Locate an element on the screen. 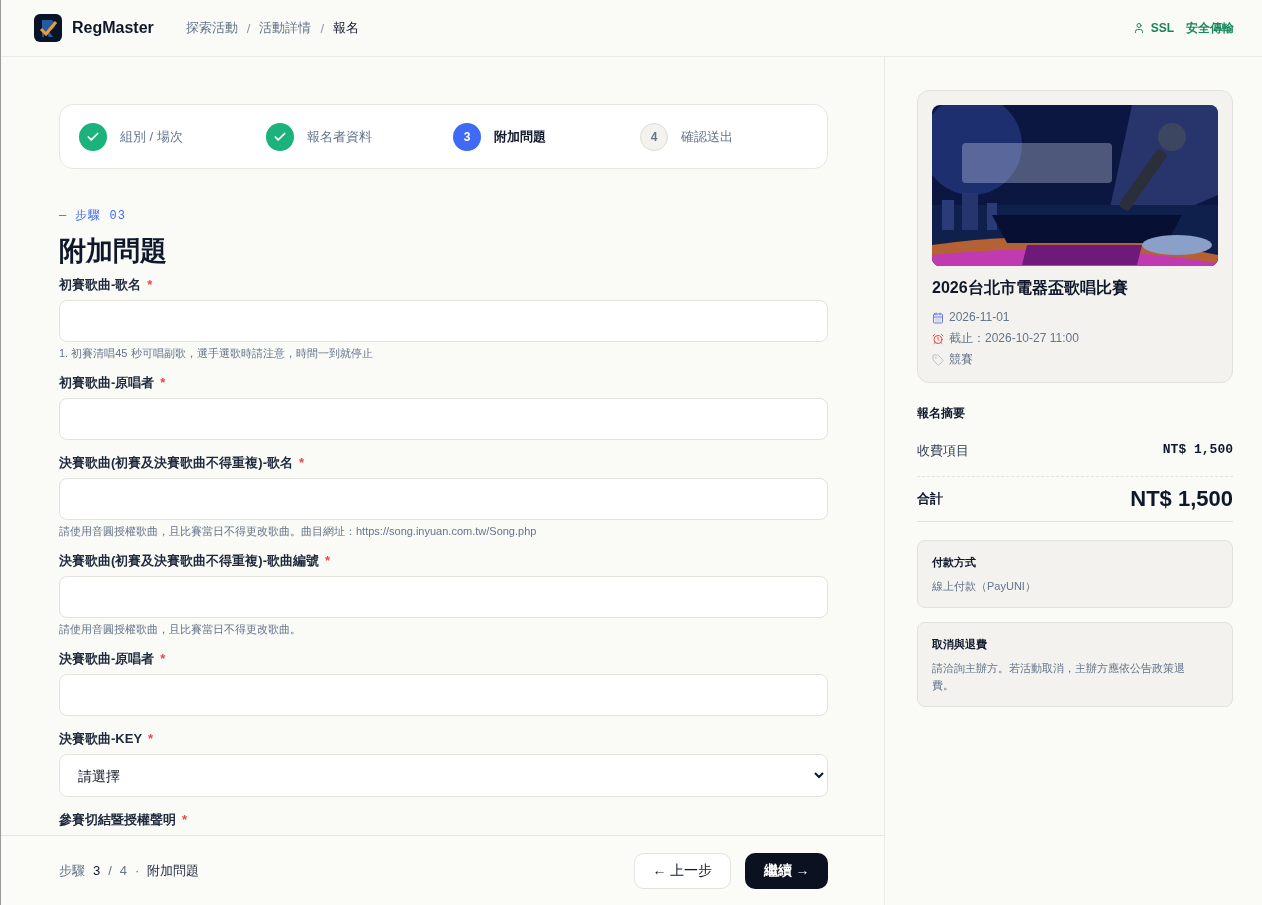 The height and width of the screenshot is (905, 1262). info-title: 取消與退費 is located at coordinates (960, 644).